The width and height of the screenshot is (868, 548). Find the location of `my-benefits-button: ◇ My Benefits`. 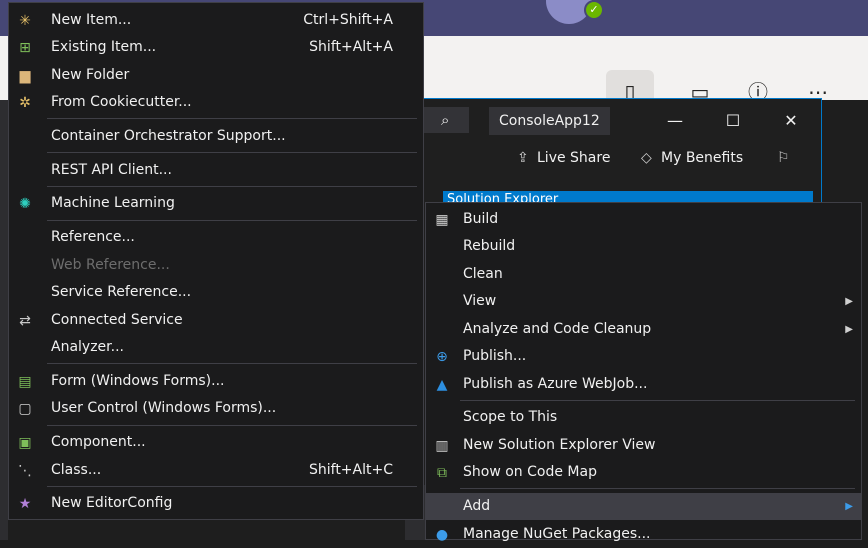

my-benefits-button: ◇ My Benefits is located at coordinates (692, 158).